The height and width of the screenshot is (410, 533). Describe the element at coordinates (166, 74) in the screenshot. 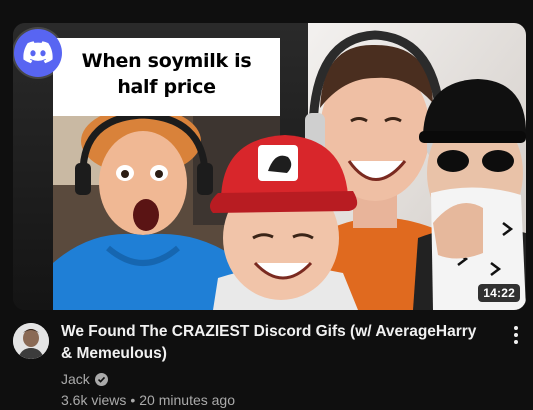

I see `meme-caption-text: When soymilk is half price` at that location.